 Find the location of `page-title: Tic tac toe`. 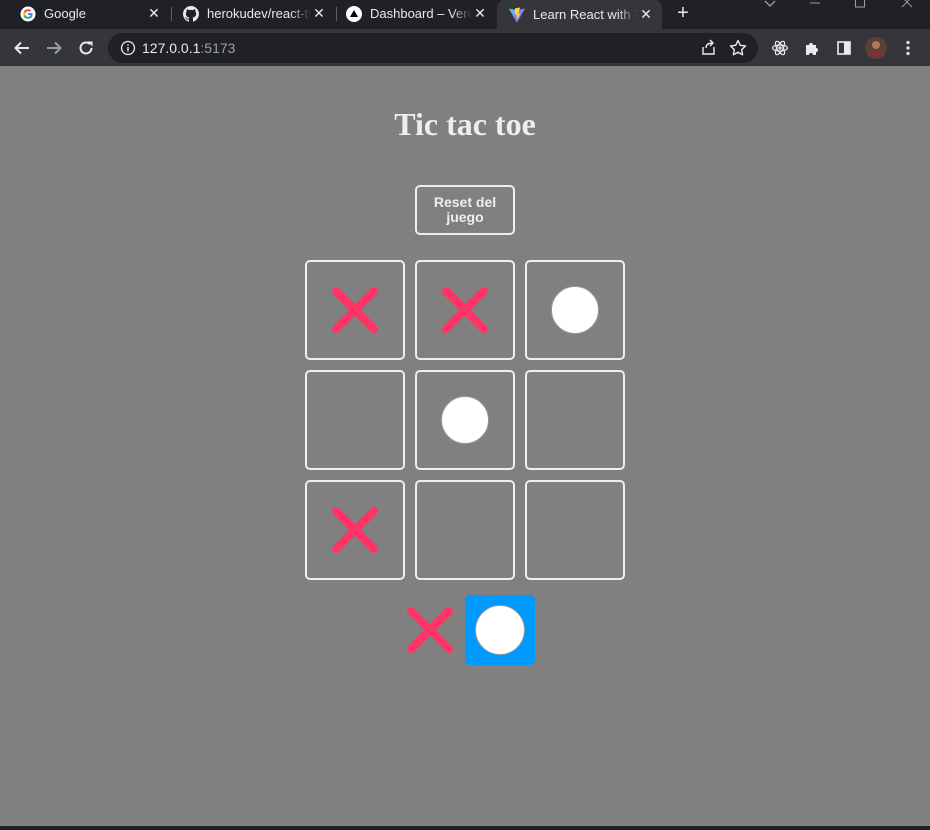

page-title: Tic tac toe is located at coordinates (465, 124).